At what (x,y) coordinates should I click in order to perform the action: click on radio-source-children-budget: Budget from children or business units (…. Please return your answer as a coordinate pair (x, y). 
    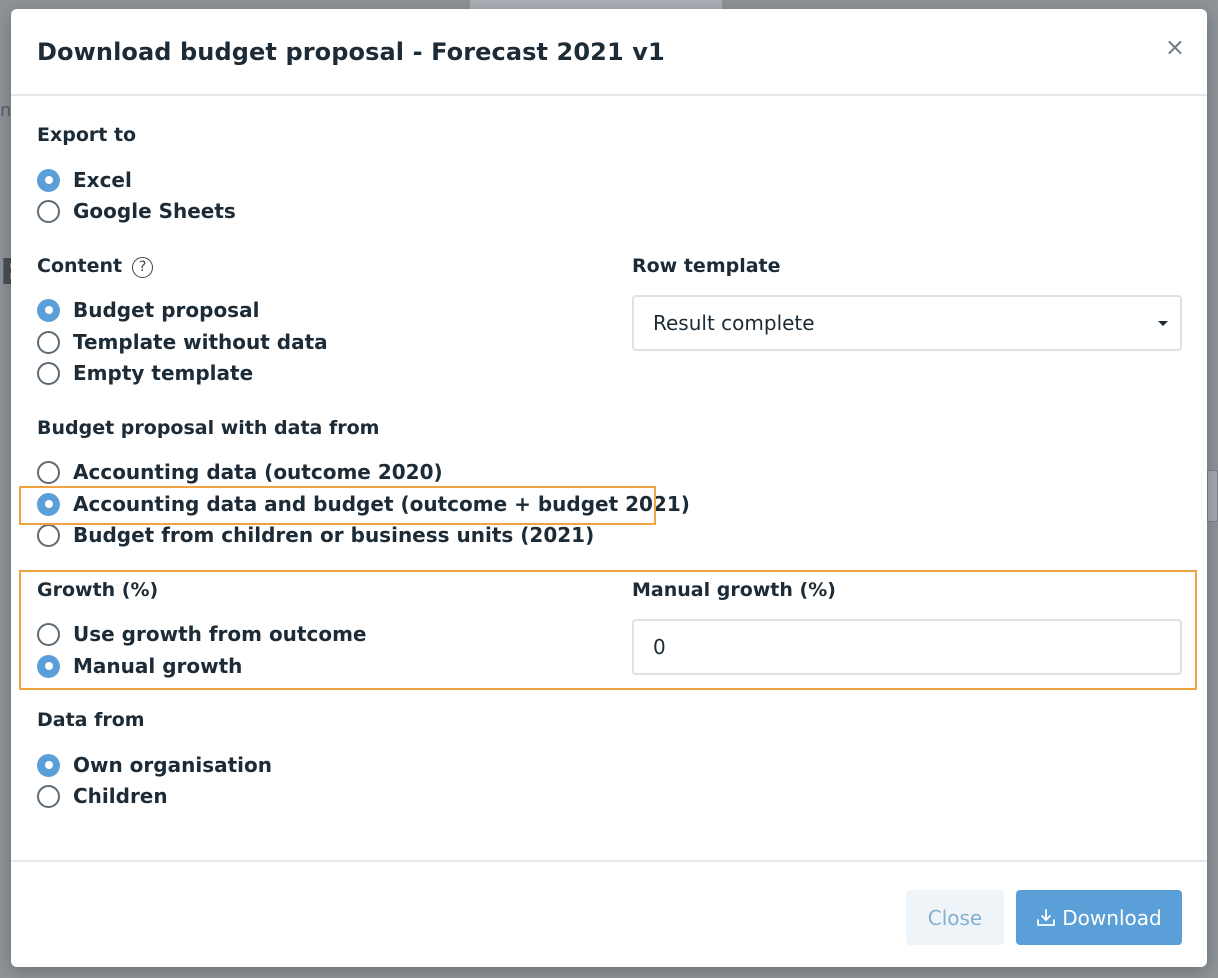
    Looking at the image, I should click on (315, 535).